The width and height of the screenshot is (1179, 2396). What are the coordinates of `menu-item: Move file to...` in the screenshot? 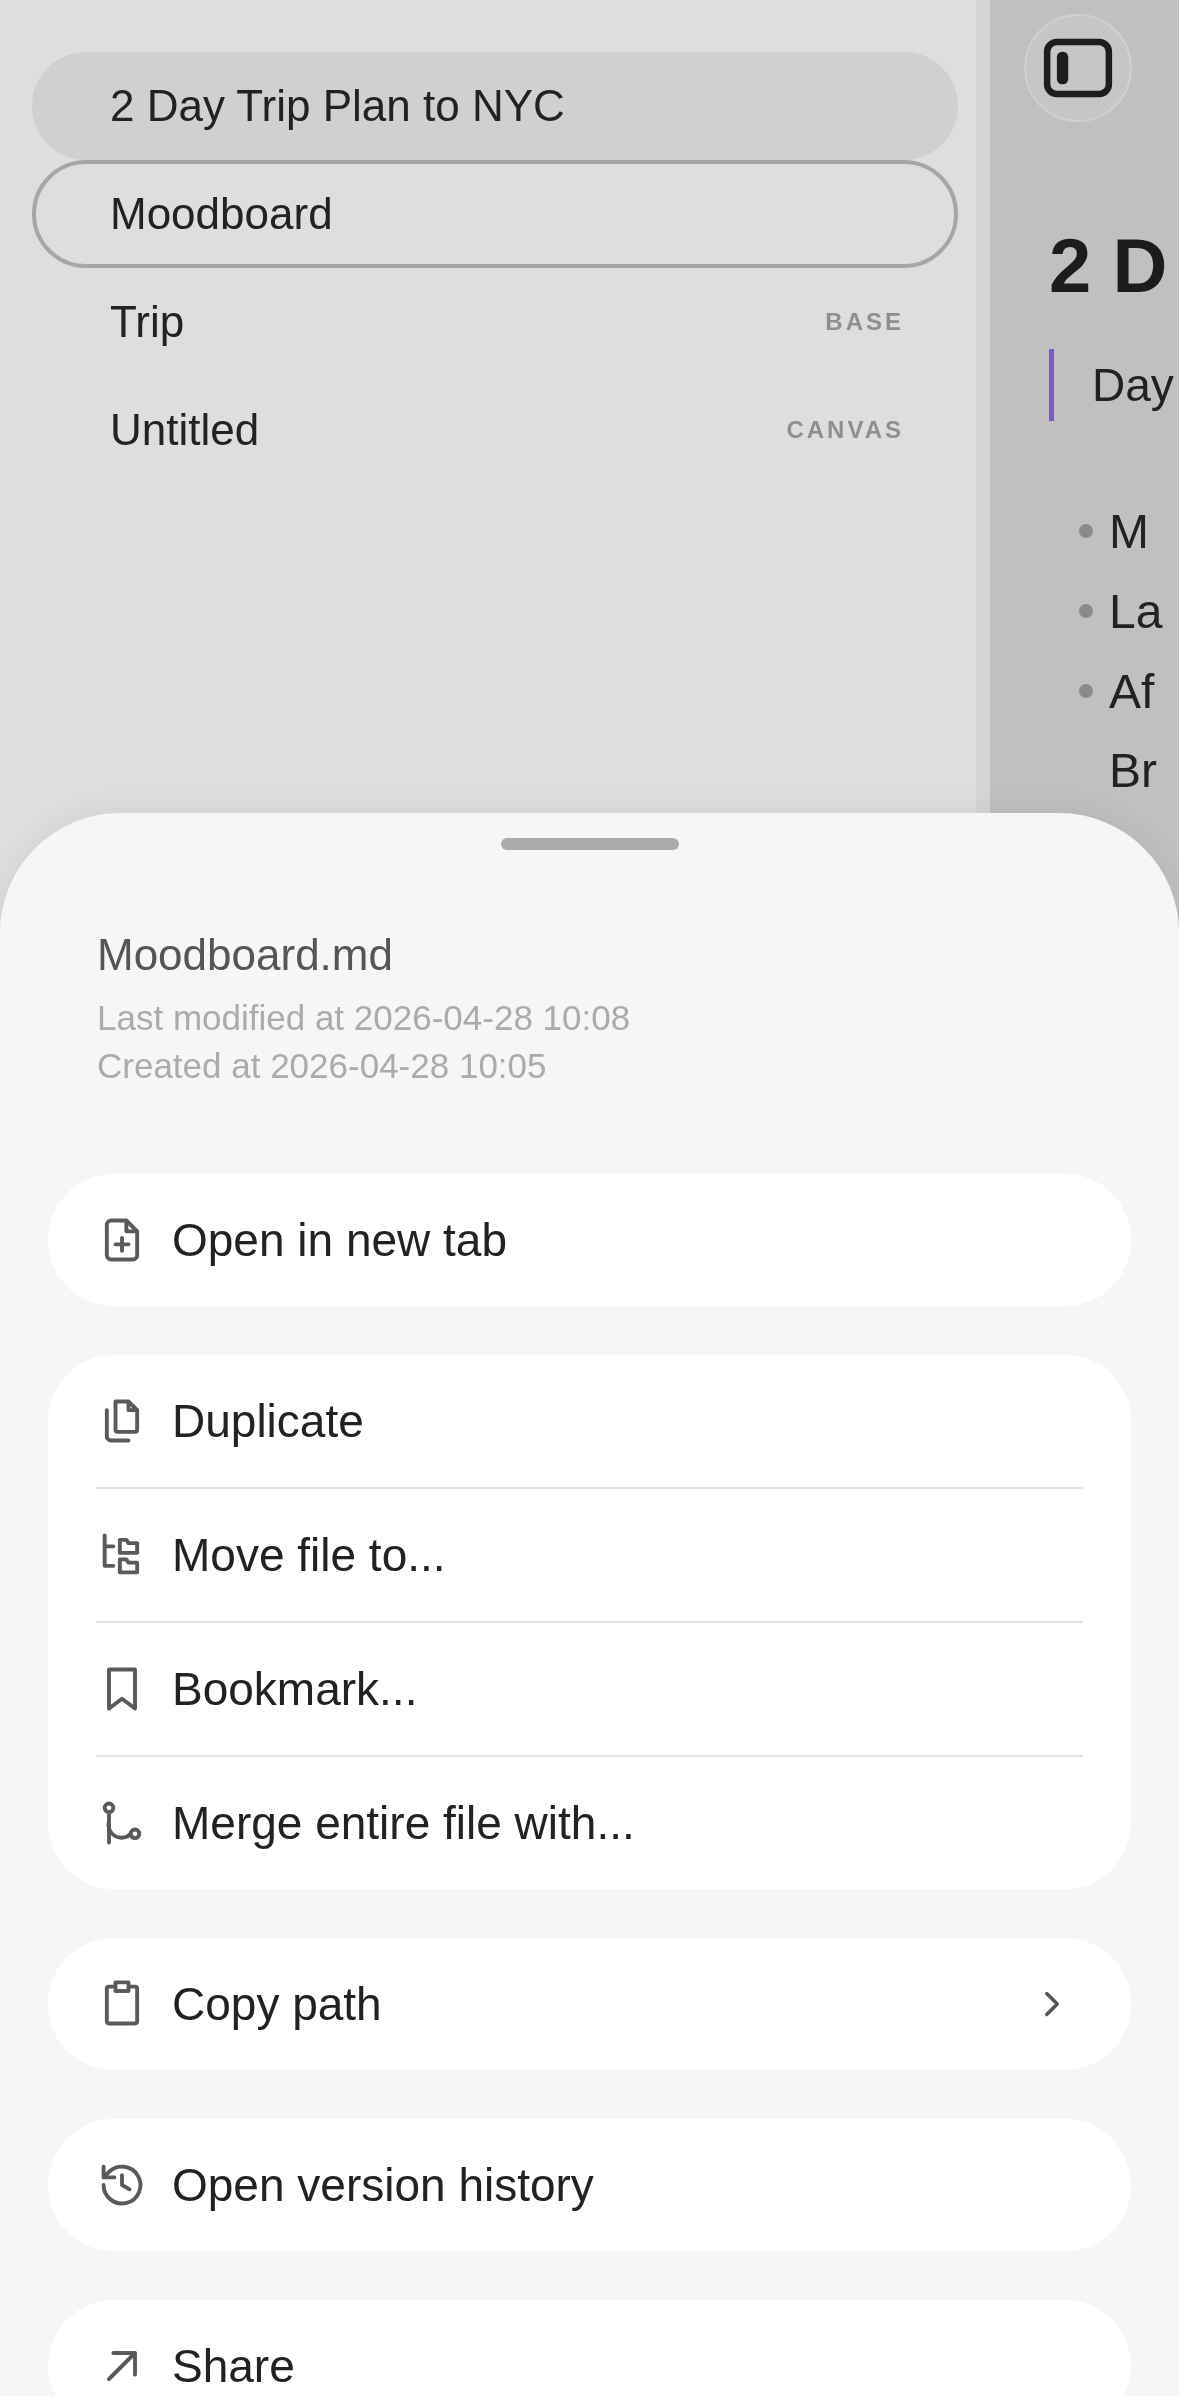 It's located at (589, 1555).